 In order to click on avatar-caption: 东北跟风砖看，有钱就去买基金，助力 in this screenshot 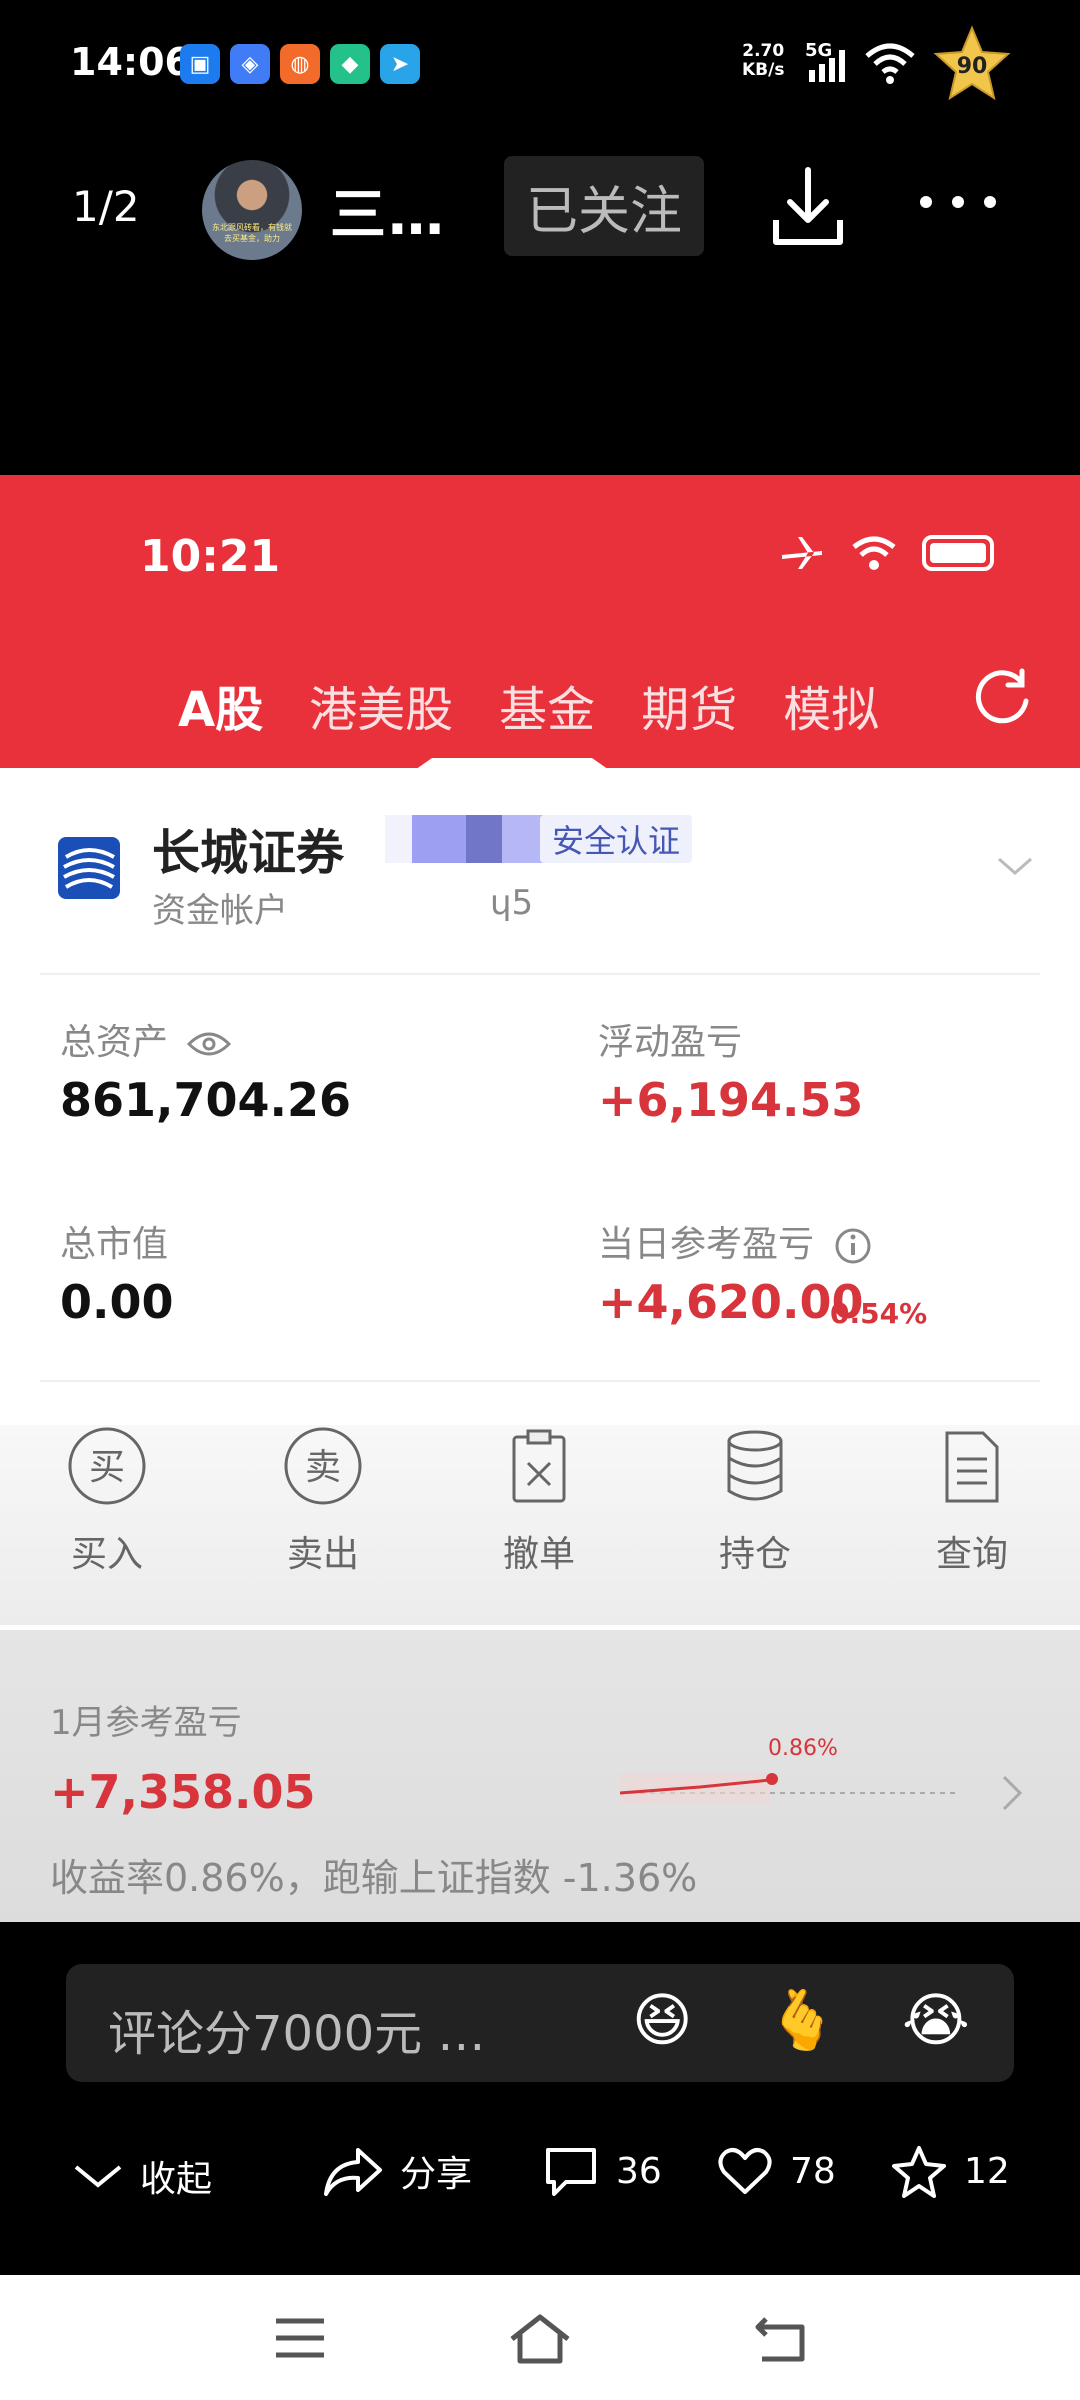, I will do `click(252, 233)`.